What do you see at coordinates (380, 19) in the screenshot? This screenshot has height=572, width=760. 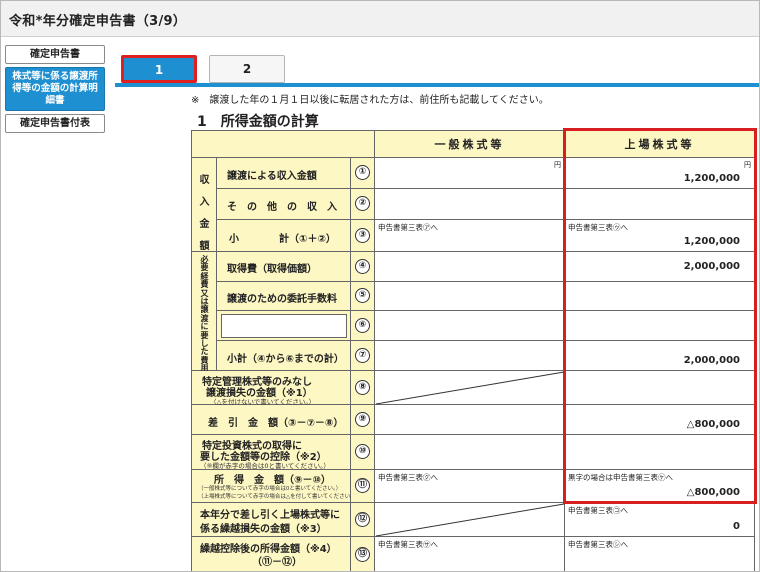 I see `title-bar: 令和*年分確定申告書（3/9）` at bounding box center [380, 19].